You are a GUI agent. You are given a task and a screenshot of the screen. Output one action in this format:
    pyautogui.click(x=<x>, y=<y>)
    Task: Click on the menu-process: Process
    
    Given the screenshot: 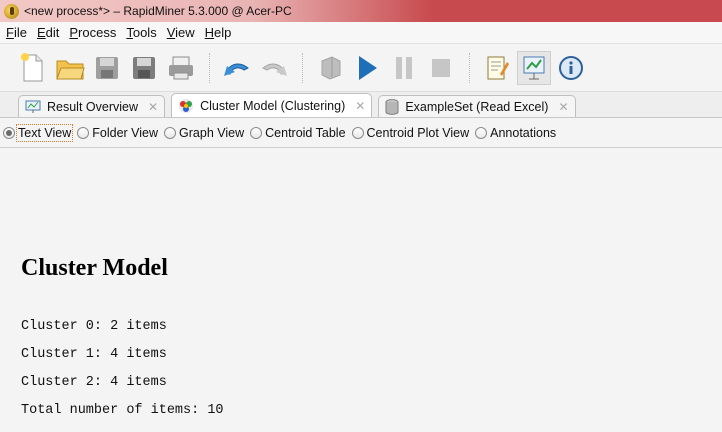 What is the action you would take?
    pyautogui.click(x=92, y=32)
    